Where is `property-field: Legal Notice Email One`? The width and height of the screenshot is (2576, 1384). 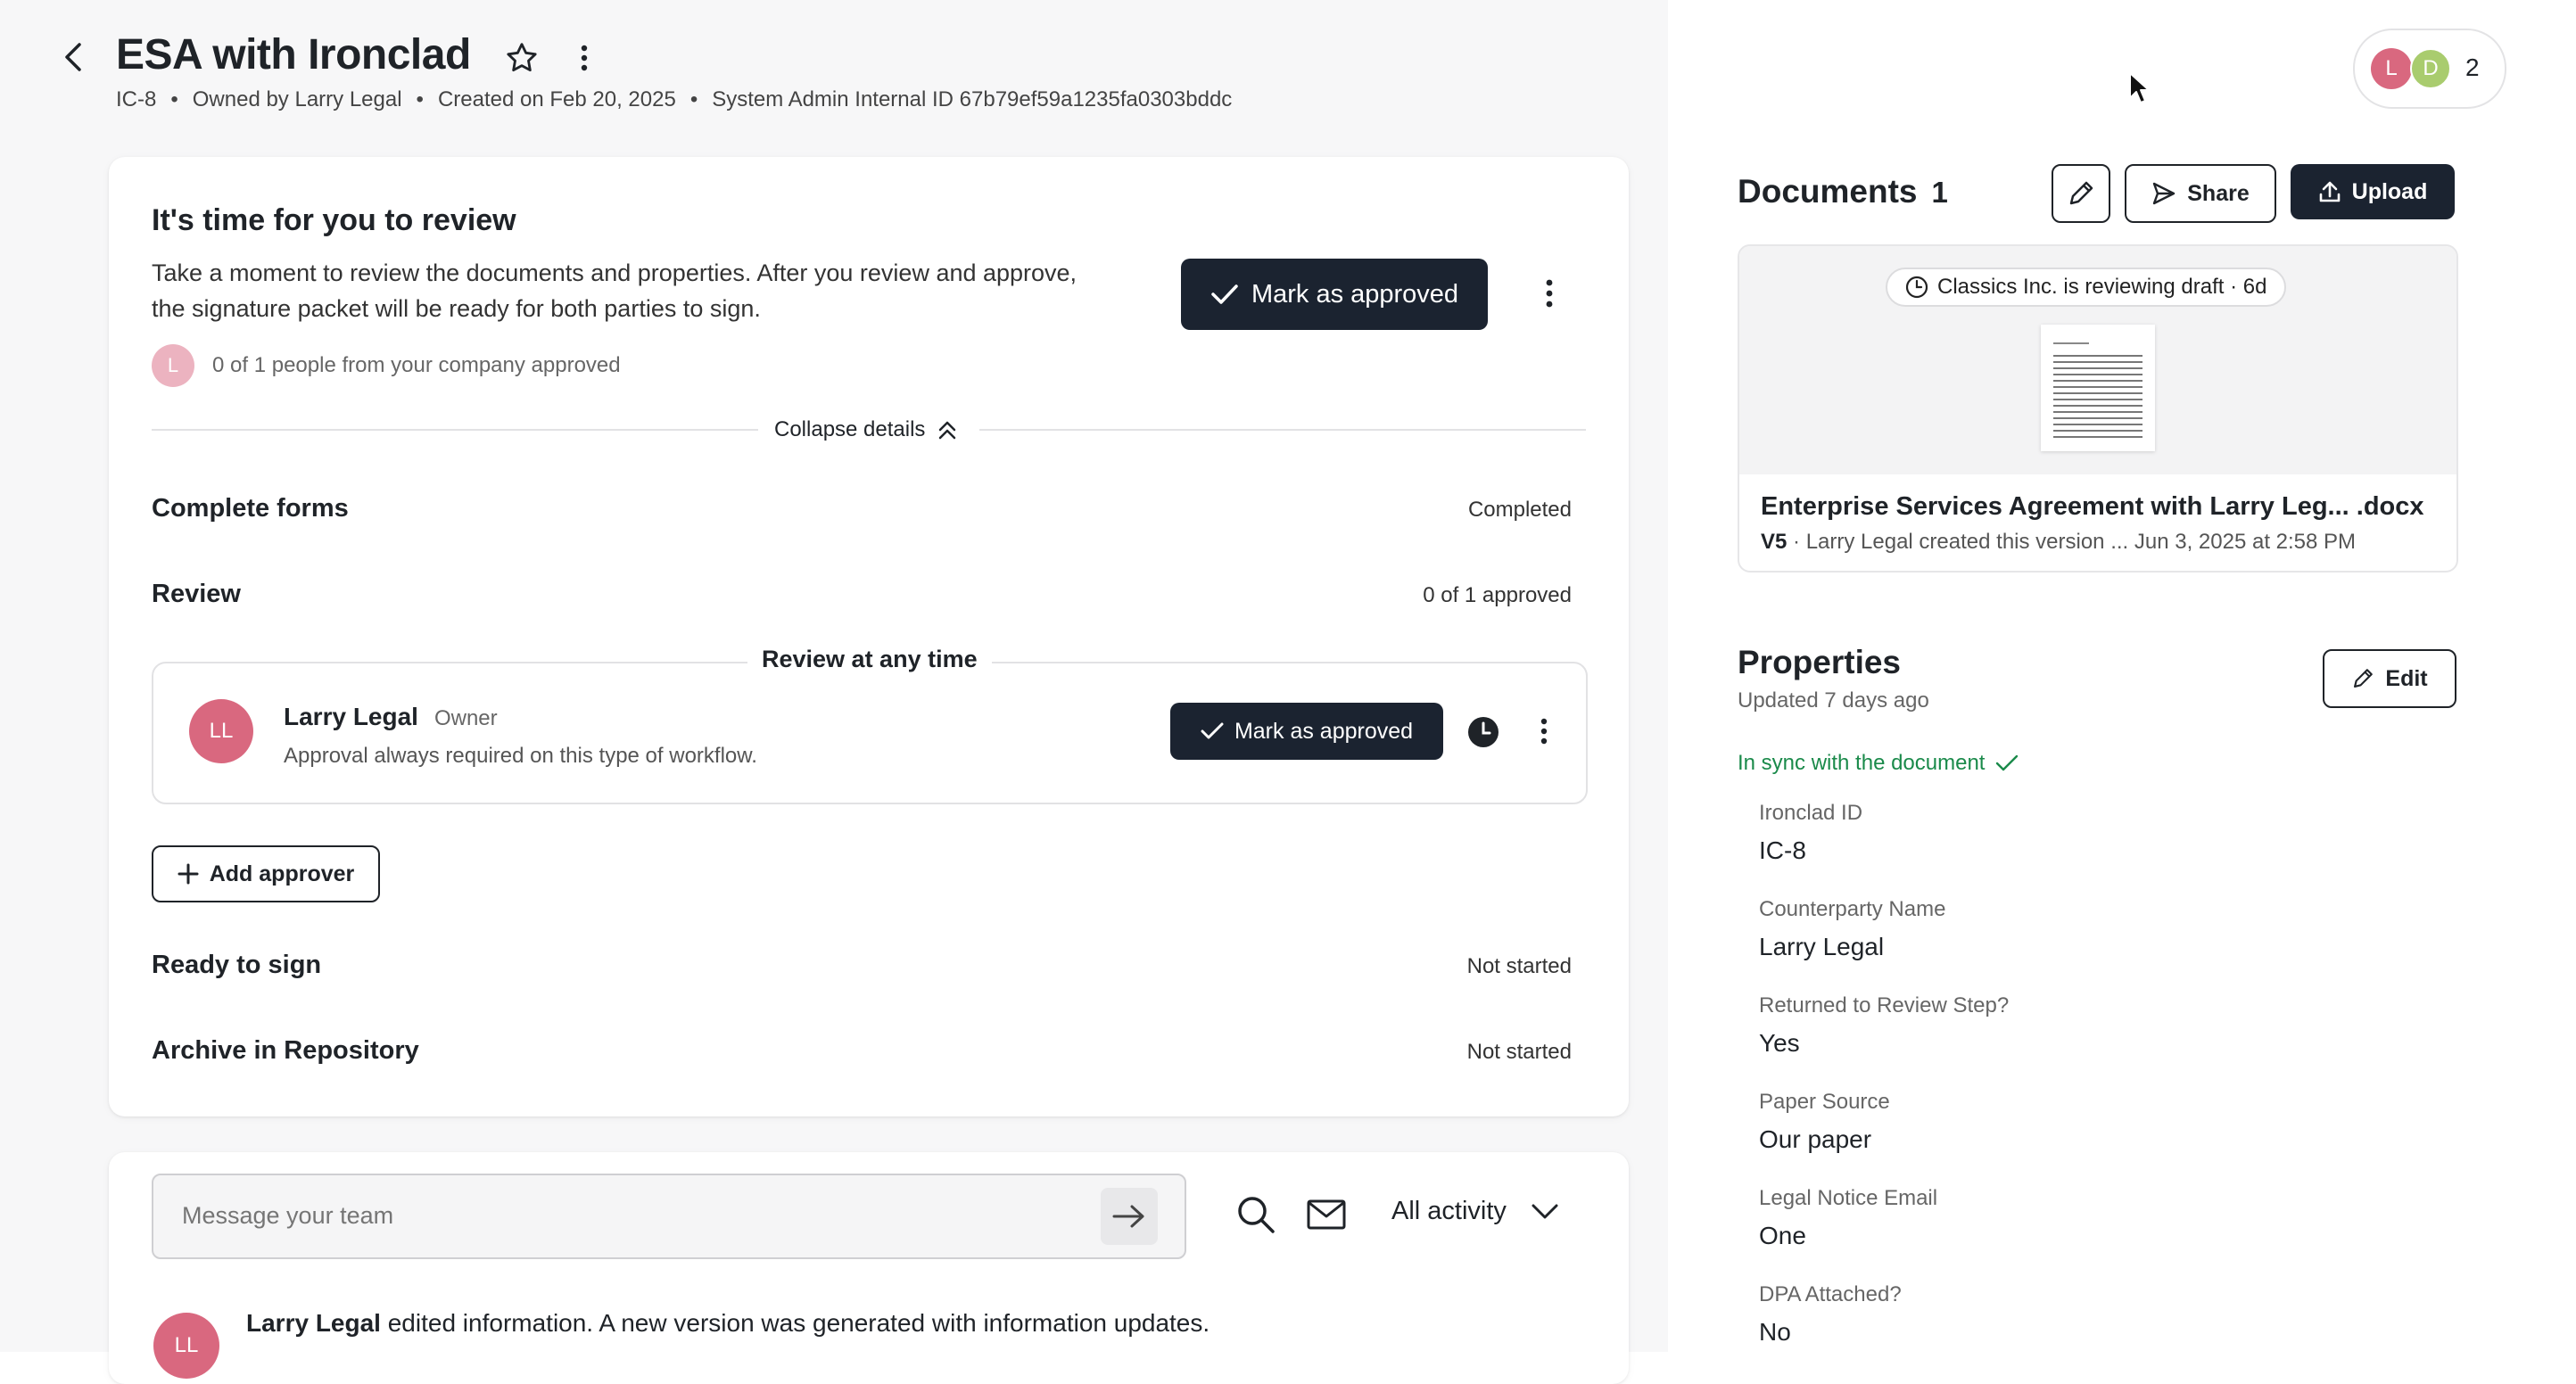 property-field: Legal Notice Email One is located at coordinates (1848, 1218).